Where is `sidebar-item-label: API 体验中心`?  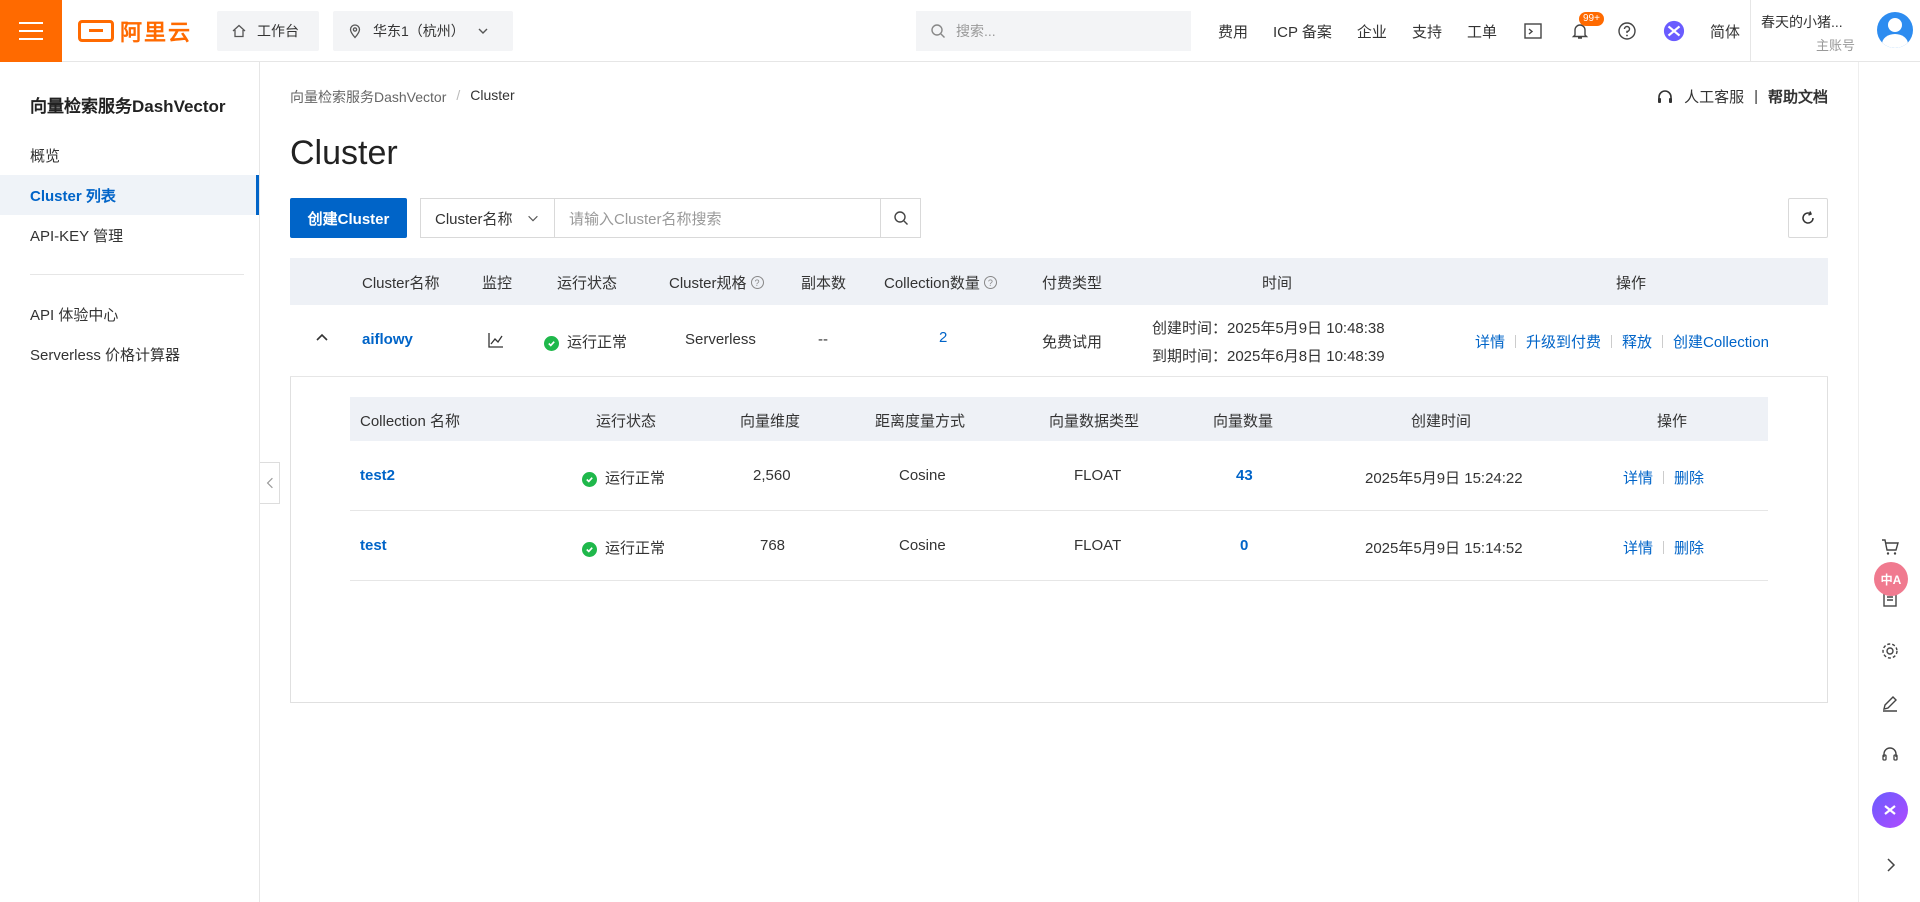 sidebar-item-label: API 体验中心 is located at coordinates (74, 315).